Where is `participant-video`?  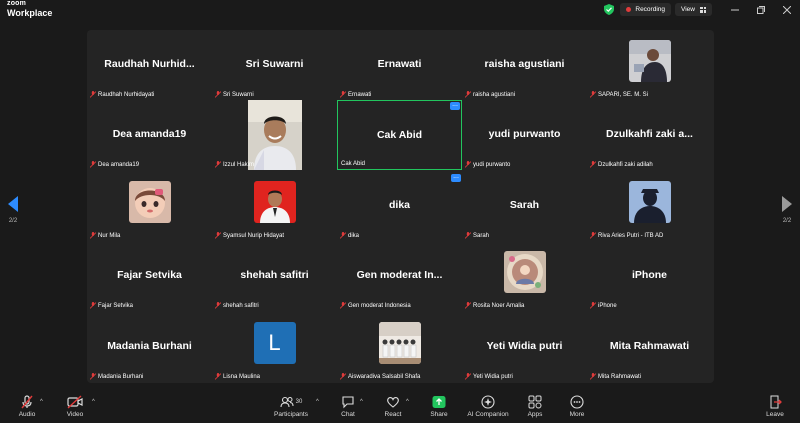
participant-video is located at coordinates (274, 135).